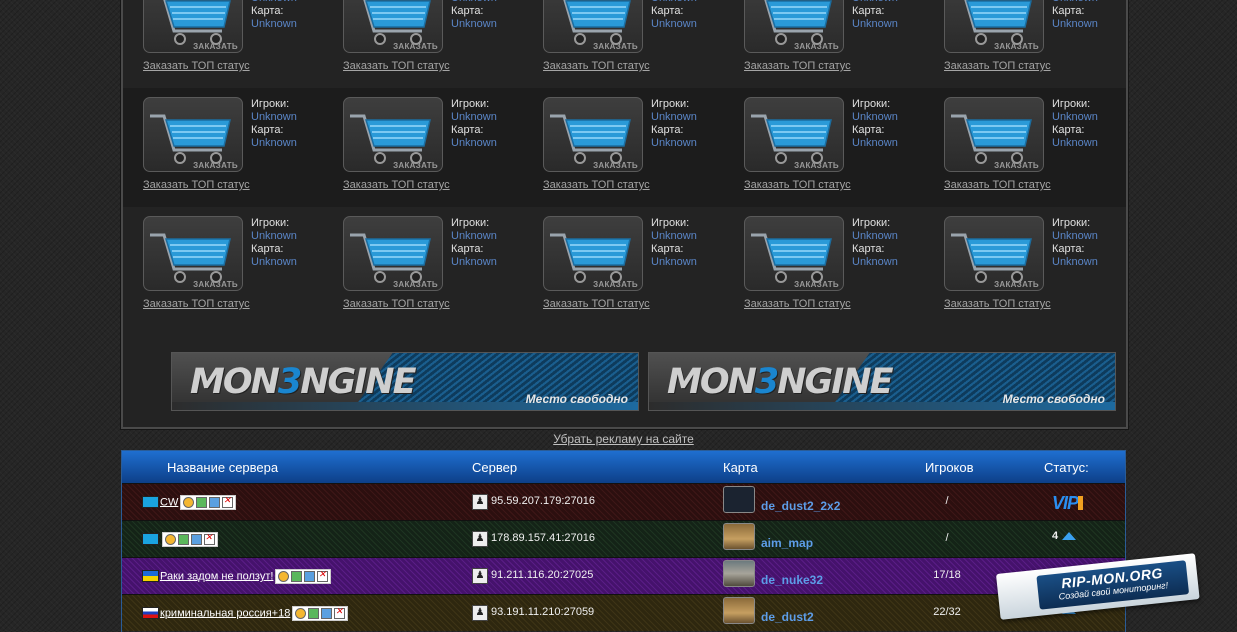 The height and width of the screenshot is (632, 1237). I want to click on map-name: de_nuke32, so click(792, 580).